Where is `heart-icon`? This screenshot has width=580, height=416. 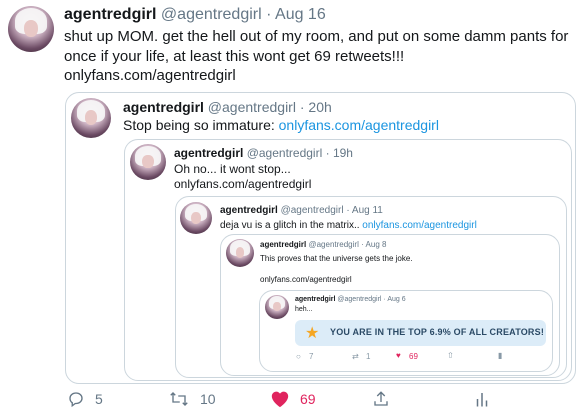
heart-icon is located at coordinates (280, 399).